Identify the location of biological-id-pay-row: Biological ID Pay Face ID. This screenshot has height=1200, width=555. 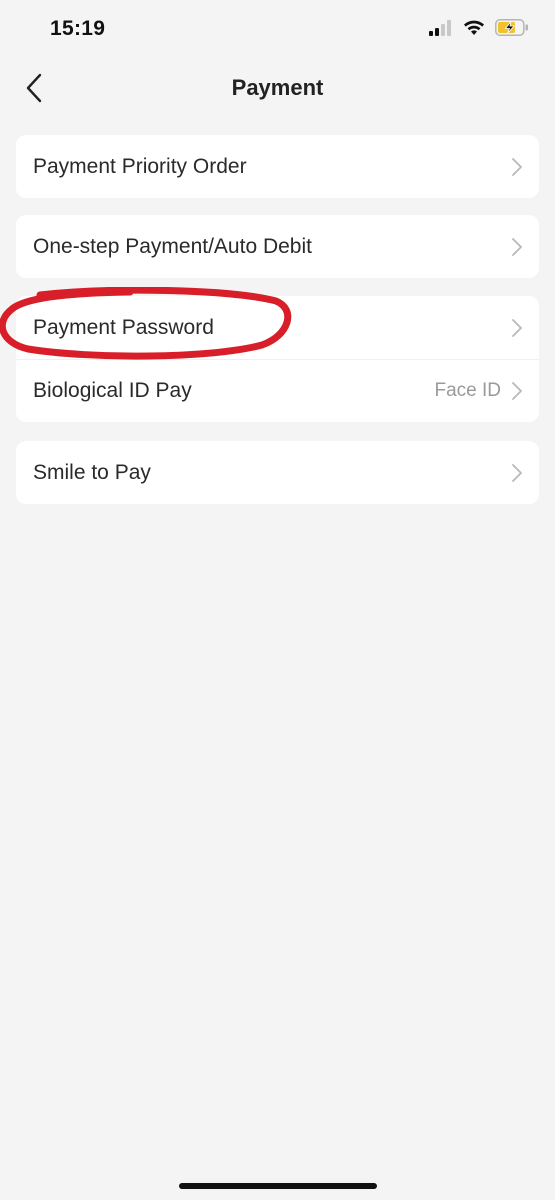
(277, 390).